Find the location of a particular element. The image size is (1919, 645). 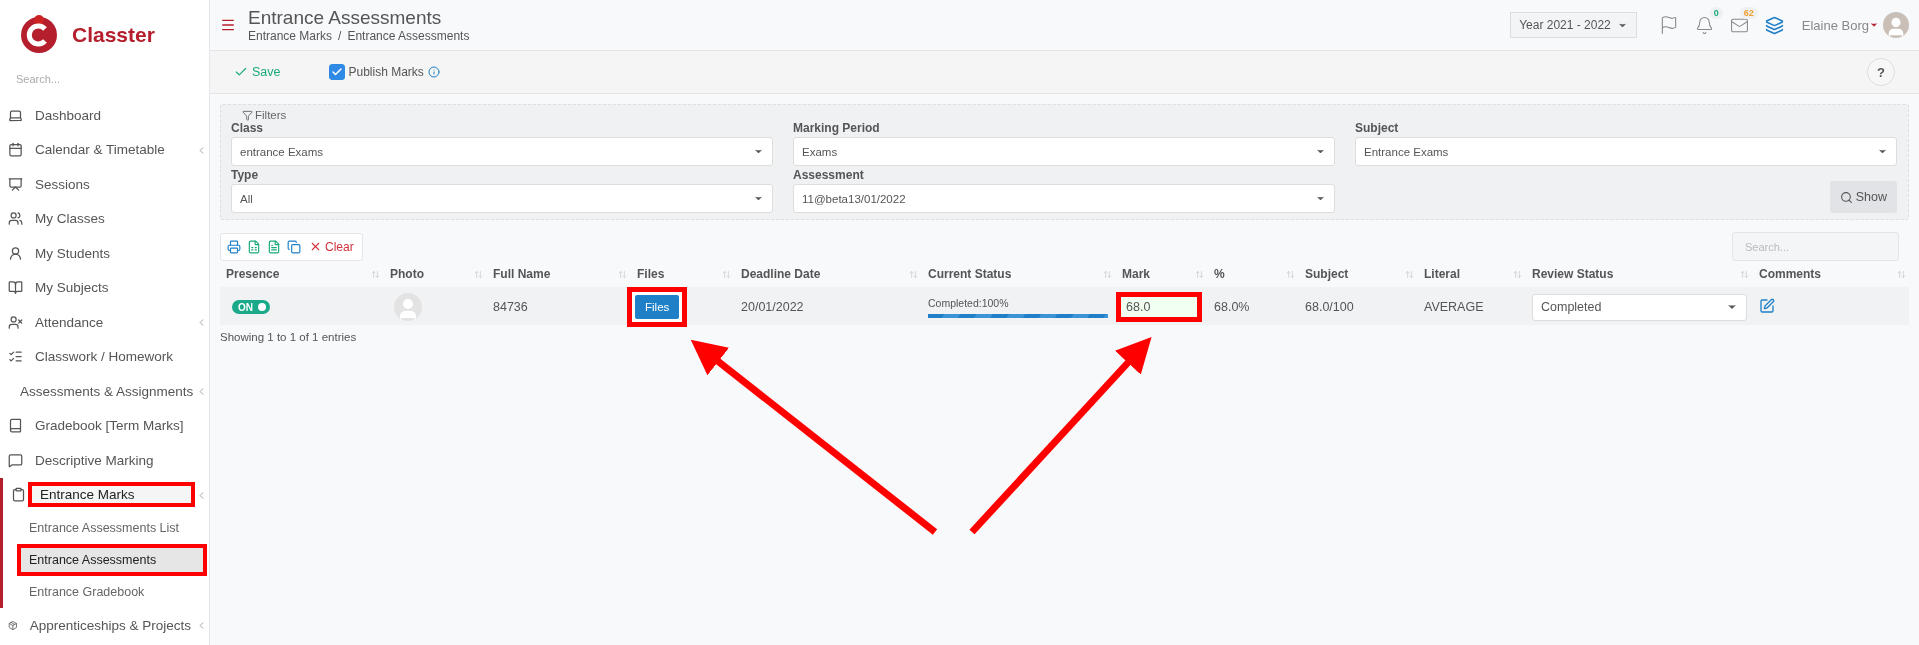

table-info: Showing 1 to 1 of 1 entries is located at coordinates (289, 337).